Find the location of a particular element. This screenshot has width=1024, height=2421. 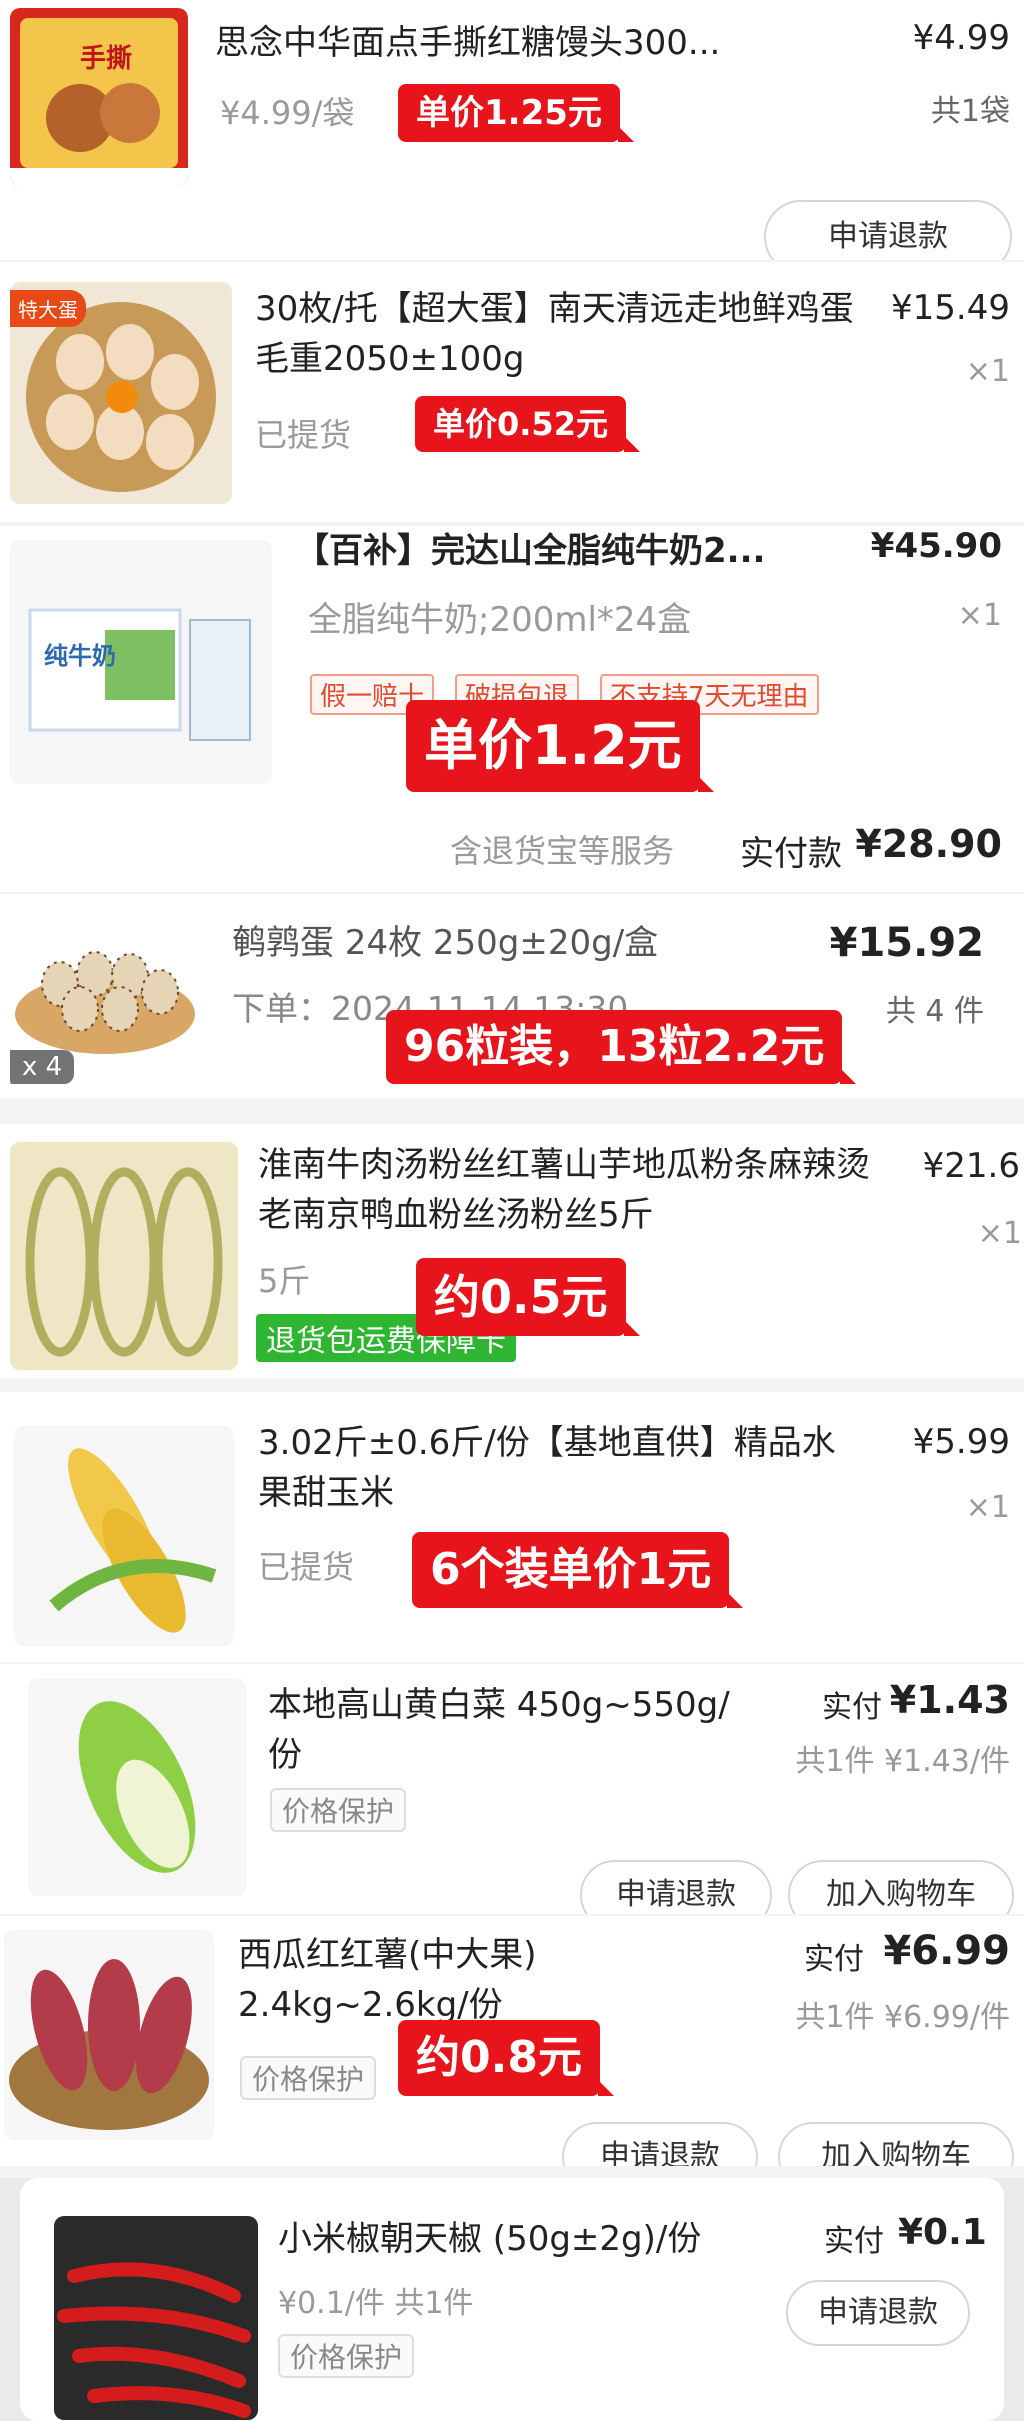

product-price: ¥5.99 is located at coordinates (961, 1442).